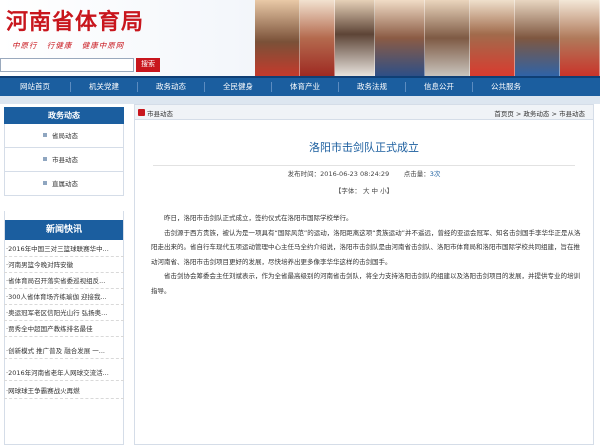  I want to click on news-list-item: ·贾秀全中超国产教练排名最佳, so click(64, 329).